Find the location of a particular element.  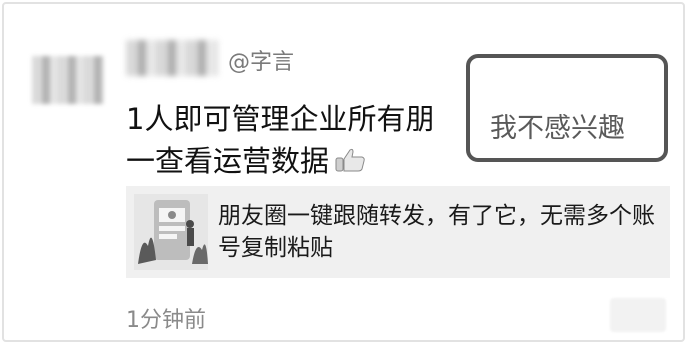

link-thumbnail-illustration is located at coordinates (173, 232).